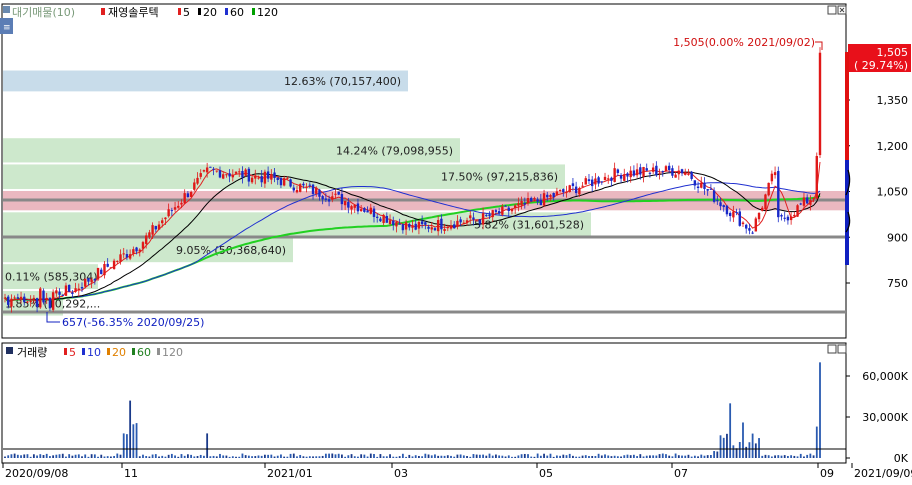 The width and height of the screenshot is (912, 485). I want to click on x-tick-label: 2020/09/08, so click(36, 473).